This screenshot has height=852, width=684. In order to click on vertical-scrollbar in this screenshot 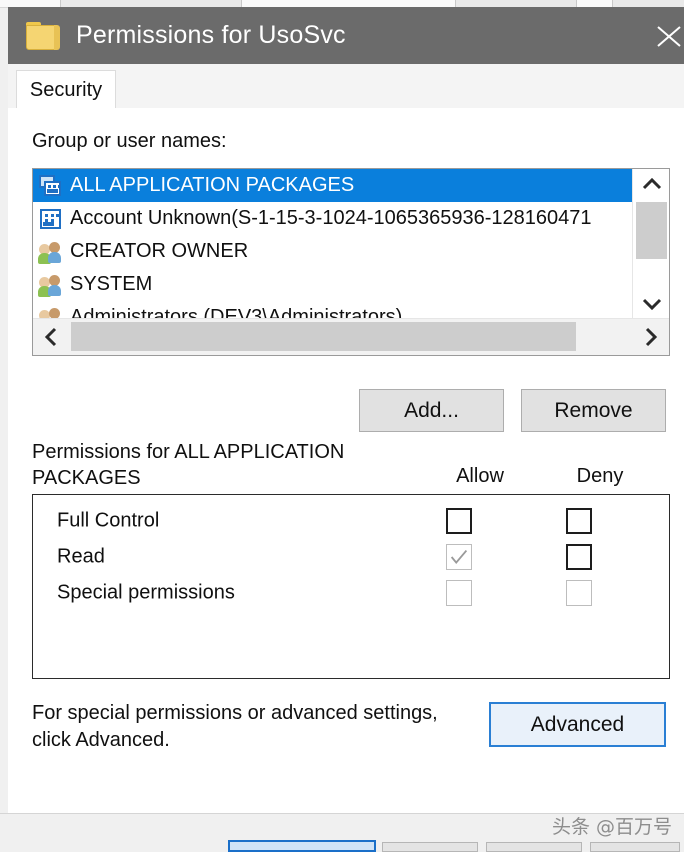, I will do `click(650, 244)`.